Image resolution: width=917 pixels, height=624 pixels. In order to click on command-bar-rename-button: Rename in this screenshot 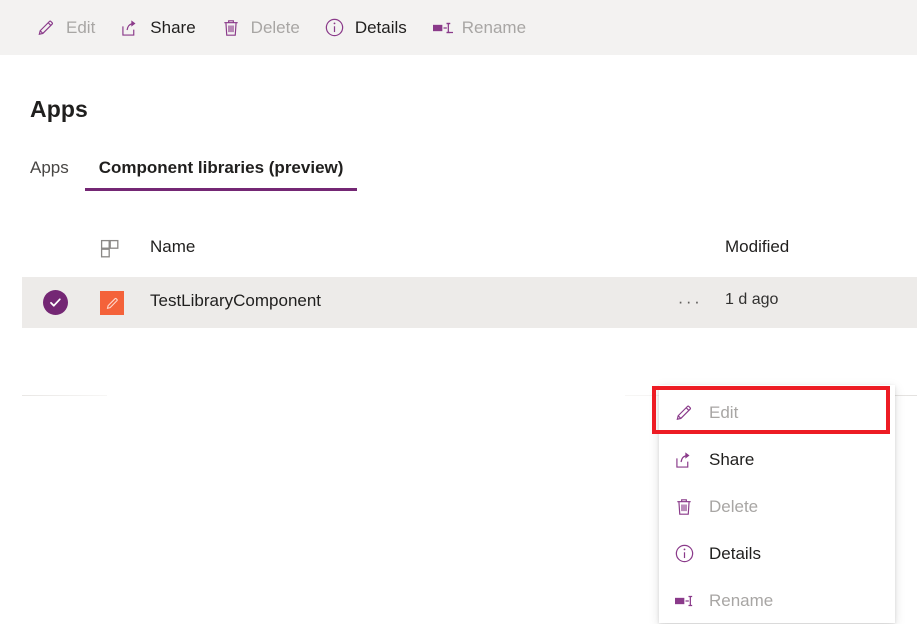, I will do `click(478, 28)`.